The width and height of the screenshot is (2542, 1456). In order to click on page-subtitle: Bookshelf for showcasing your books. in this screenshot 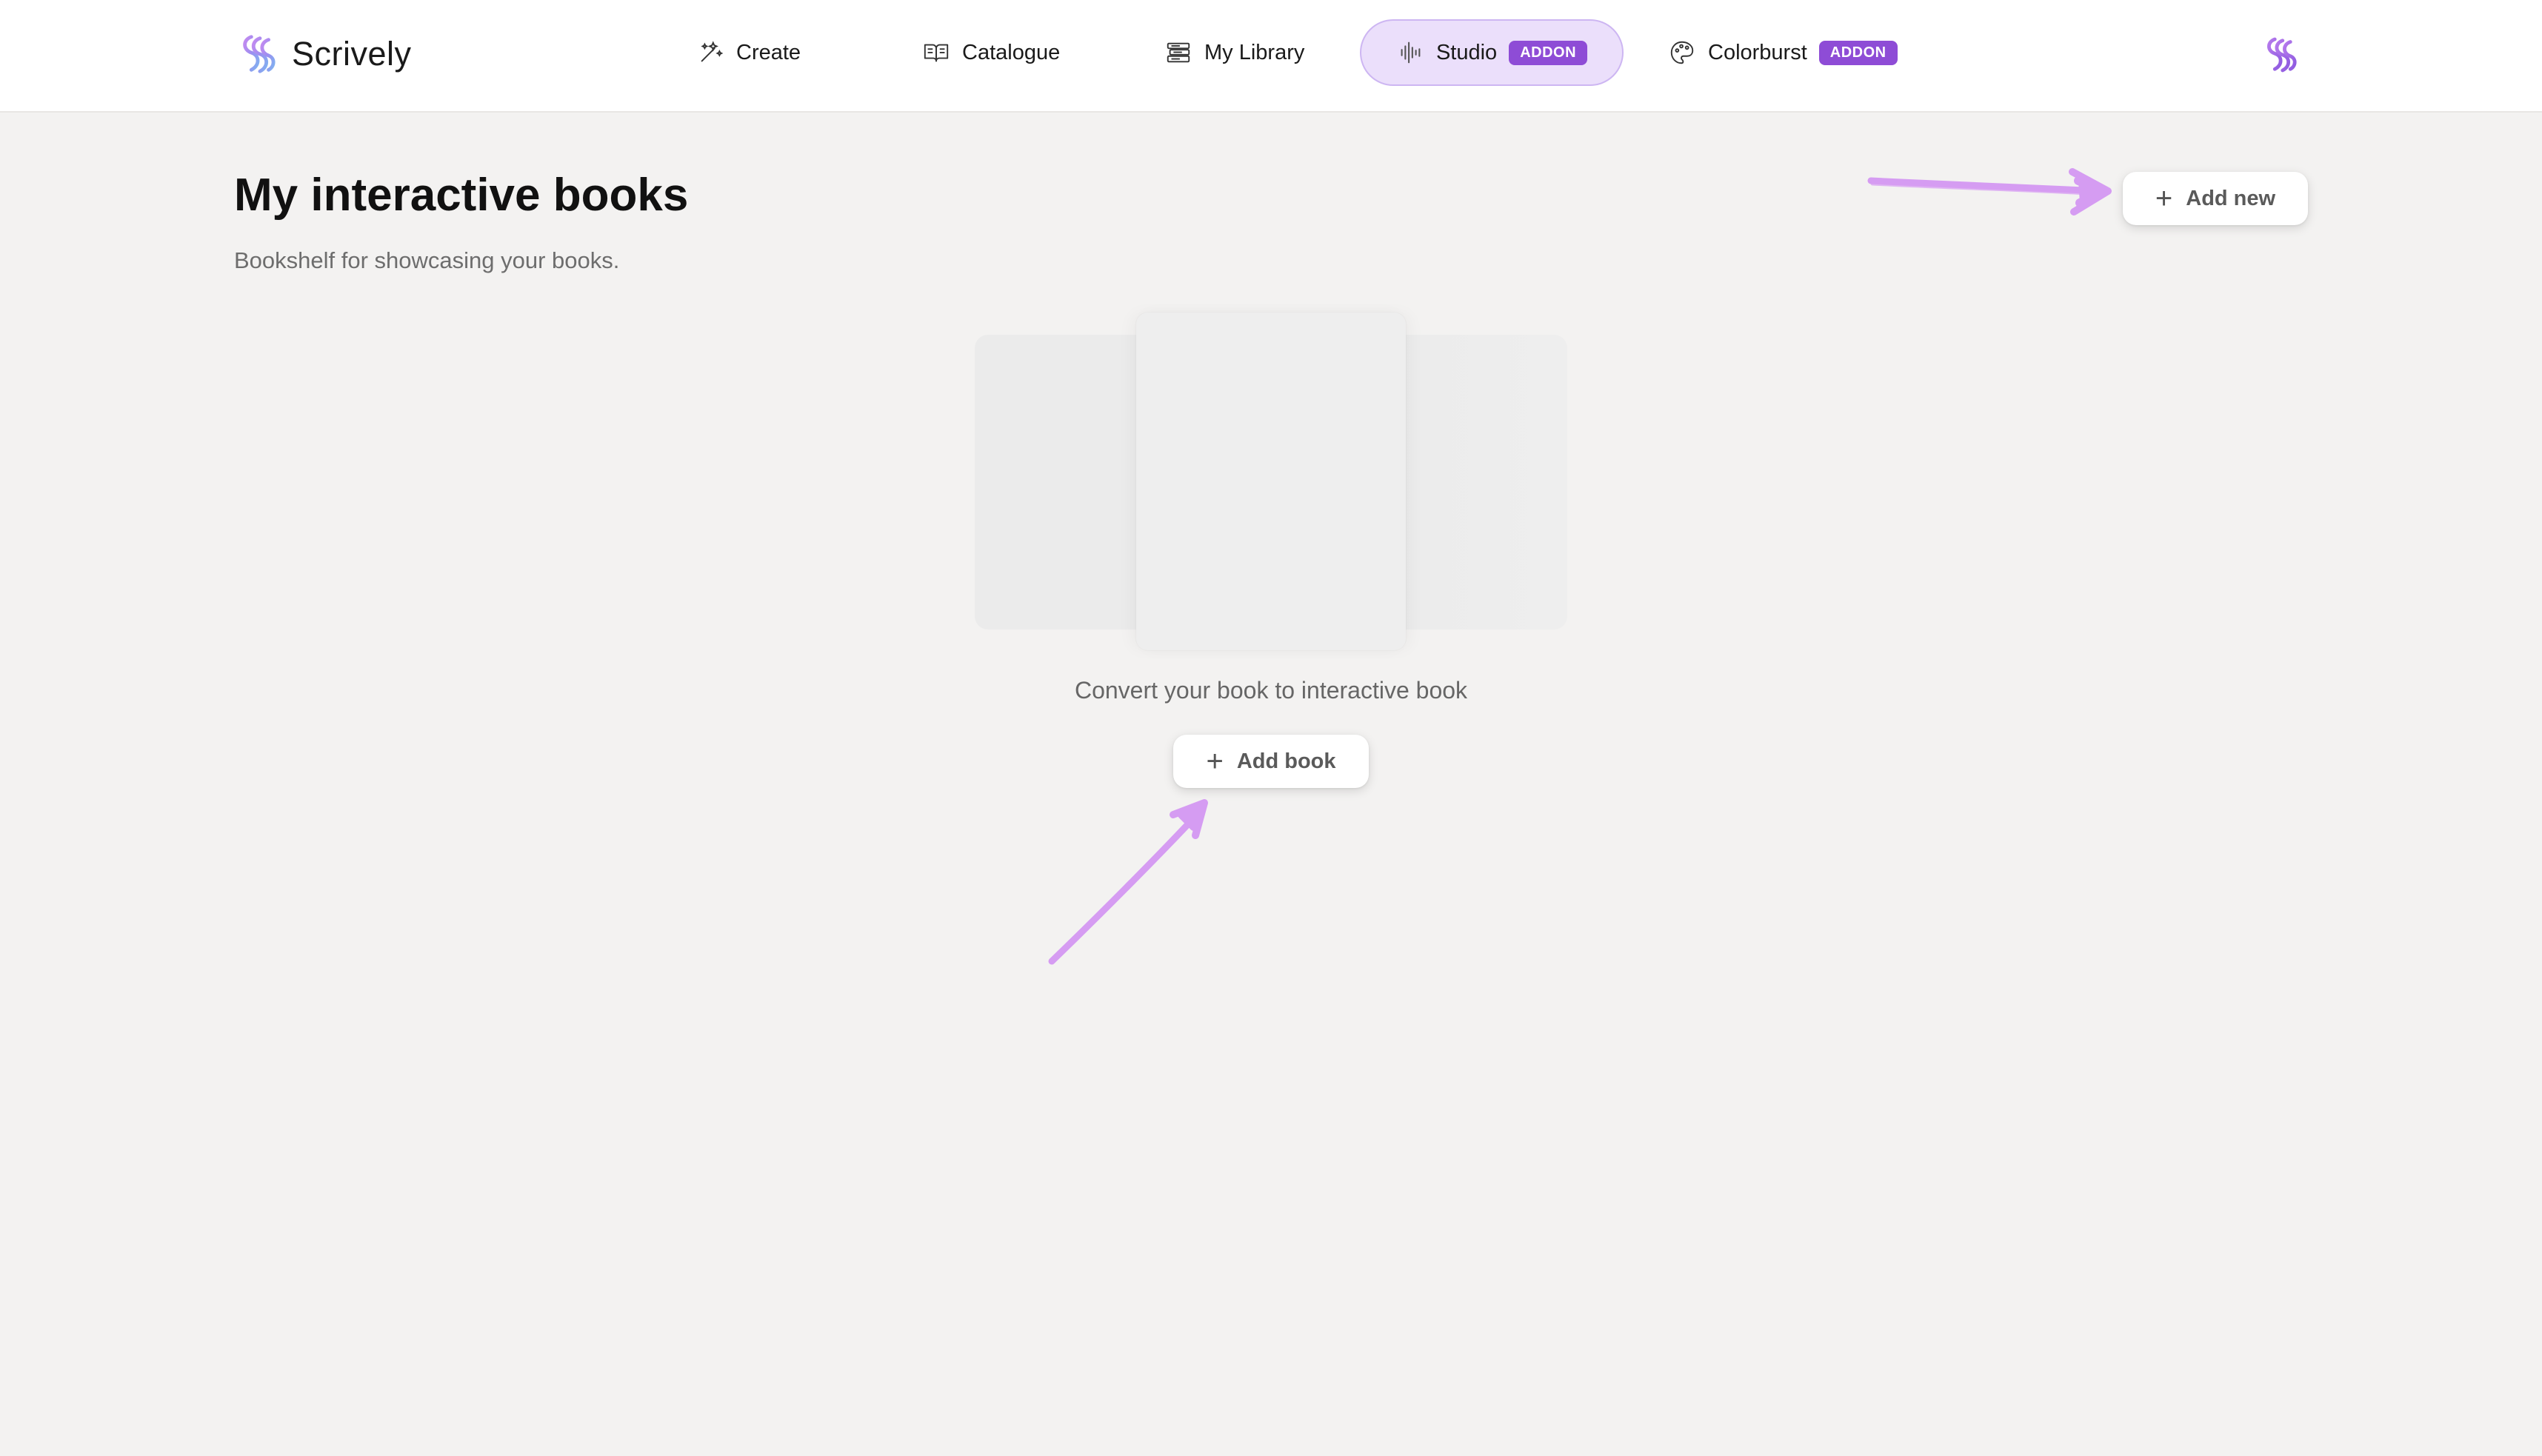, I will do `click(427, 260)`.